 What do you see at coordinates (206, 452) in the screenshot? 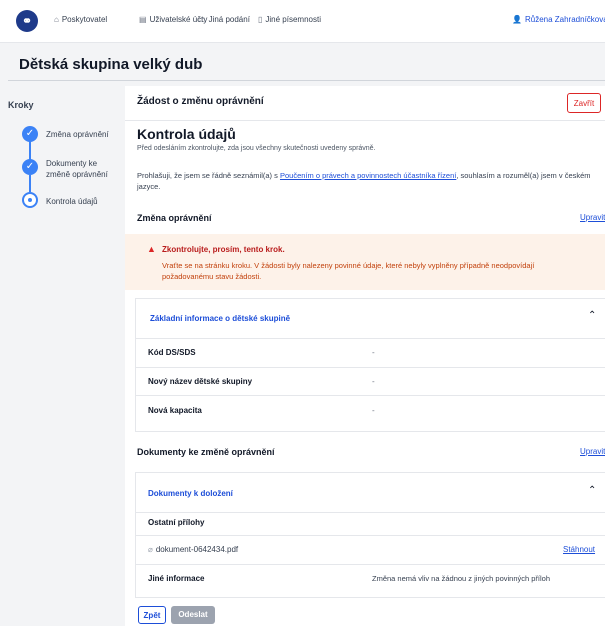
I see `section-title-documents: Dokumenty ke změně oprávnění` at bounding box center [206, 452].